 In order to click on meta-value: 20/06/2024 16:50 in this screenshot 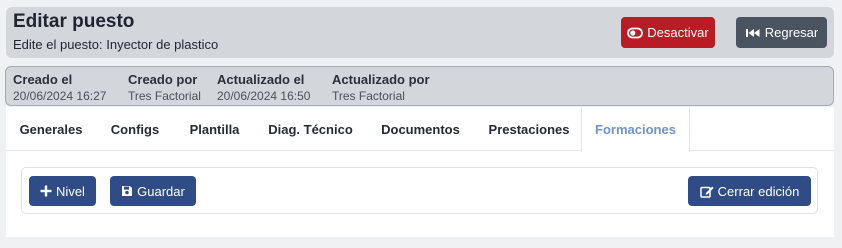, I will do `click(264, 96)`.